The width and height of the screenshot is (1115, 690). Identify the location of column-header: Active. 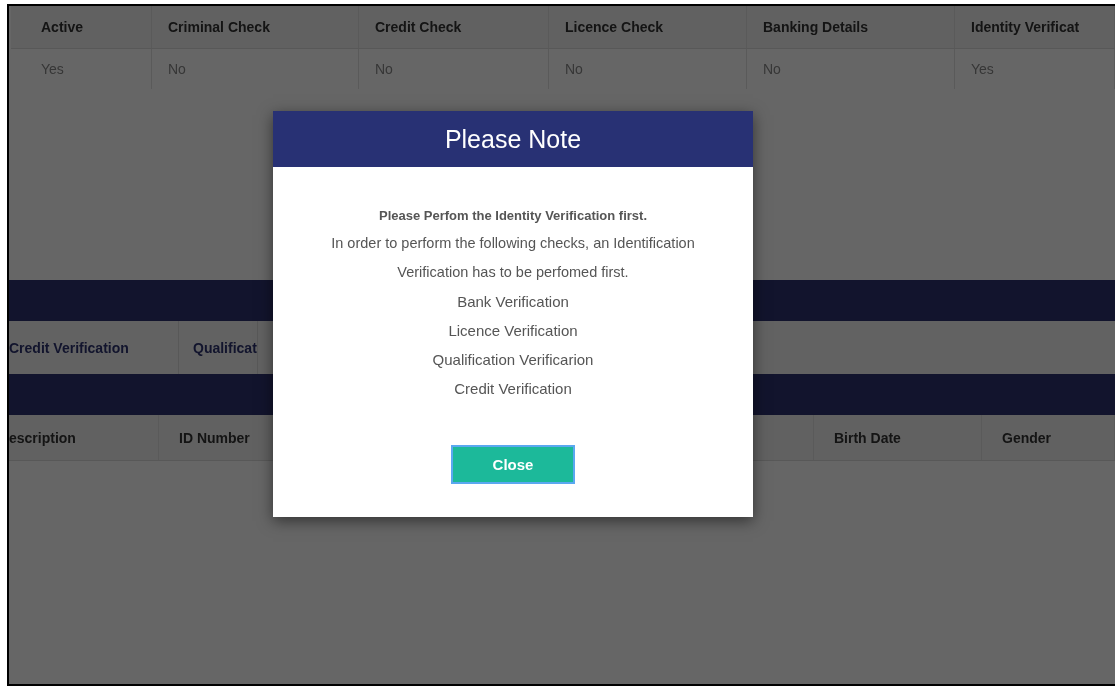
(81, 27).